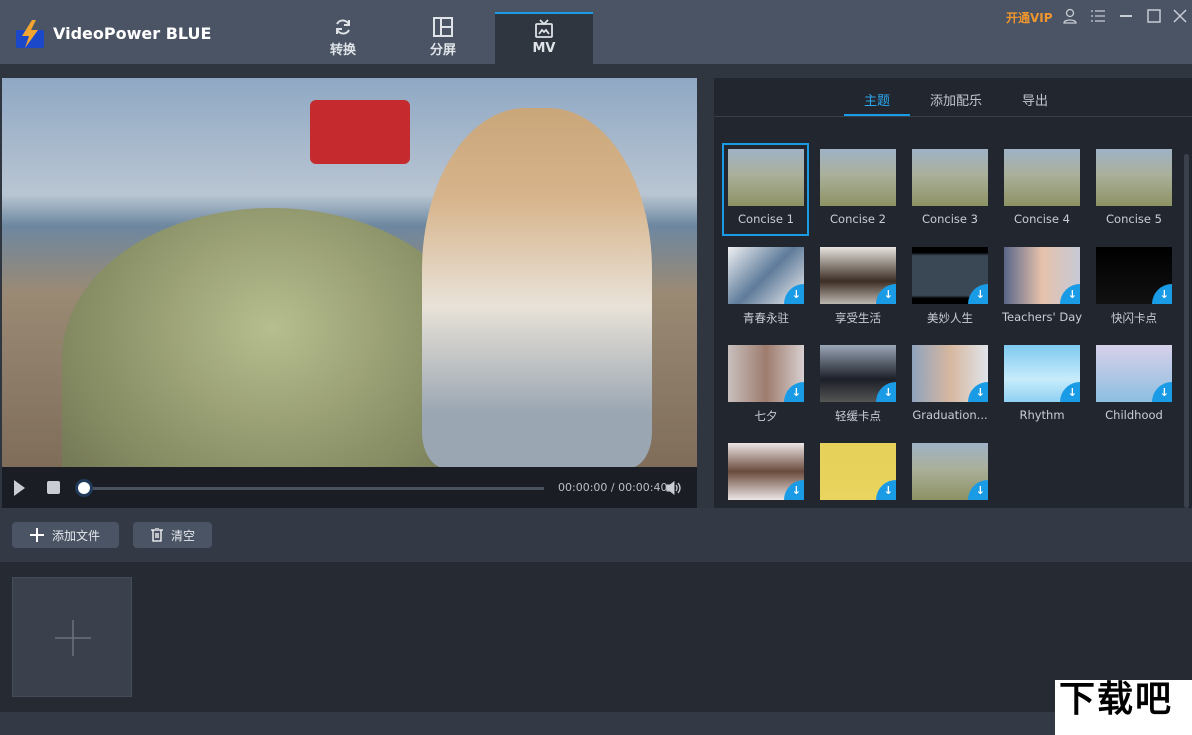  What do you see at coordinates (313, 488) in the screenshot?
I see `seek-bar` at bounding box center [313, 488].